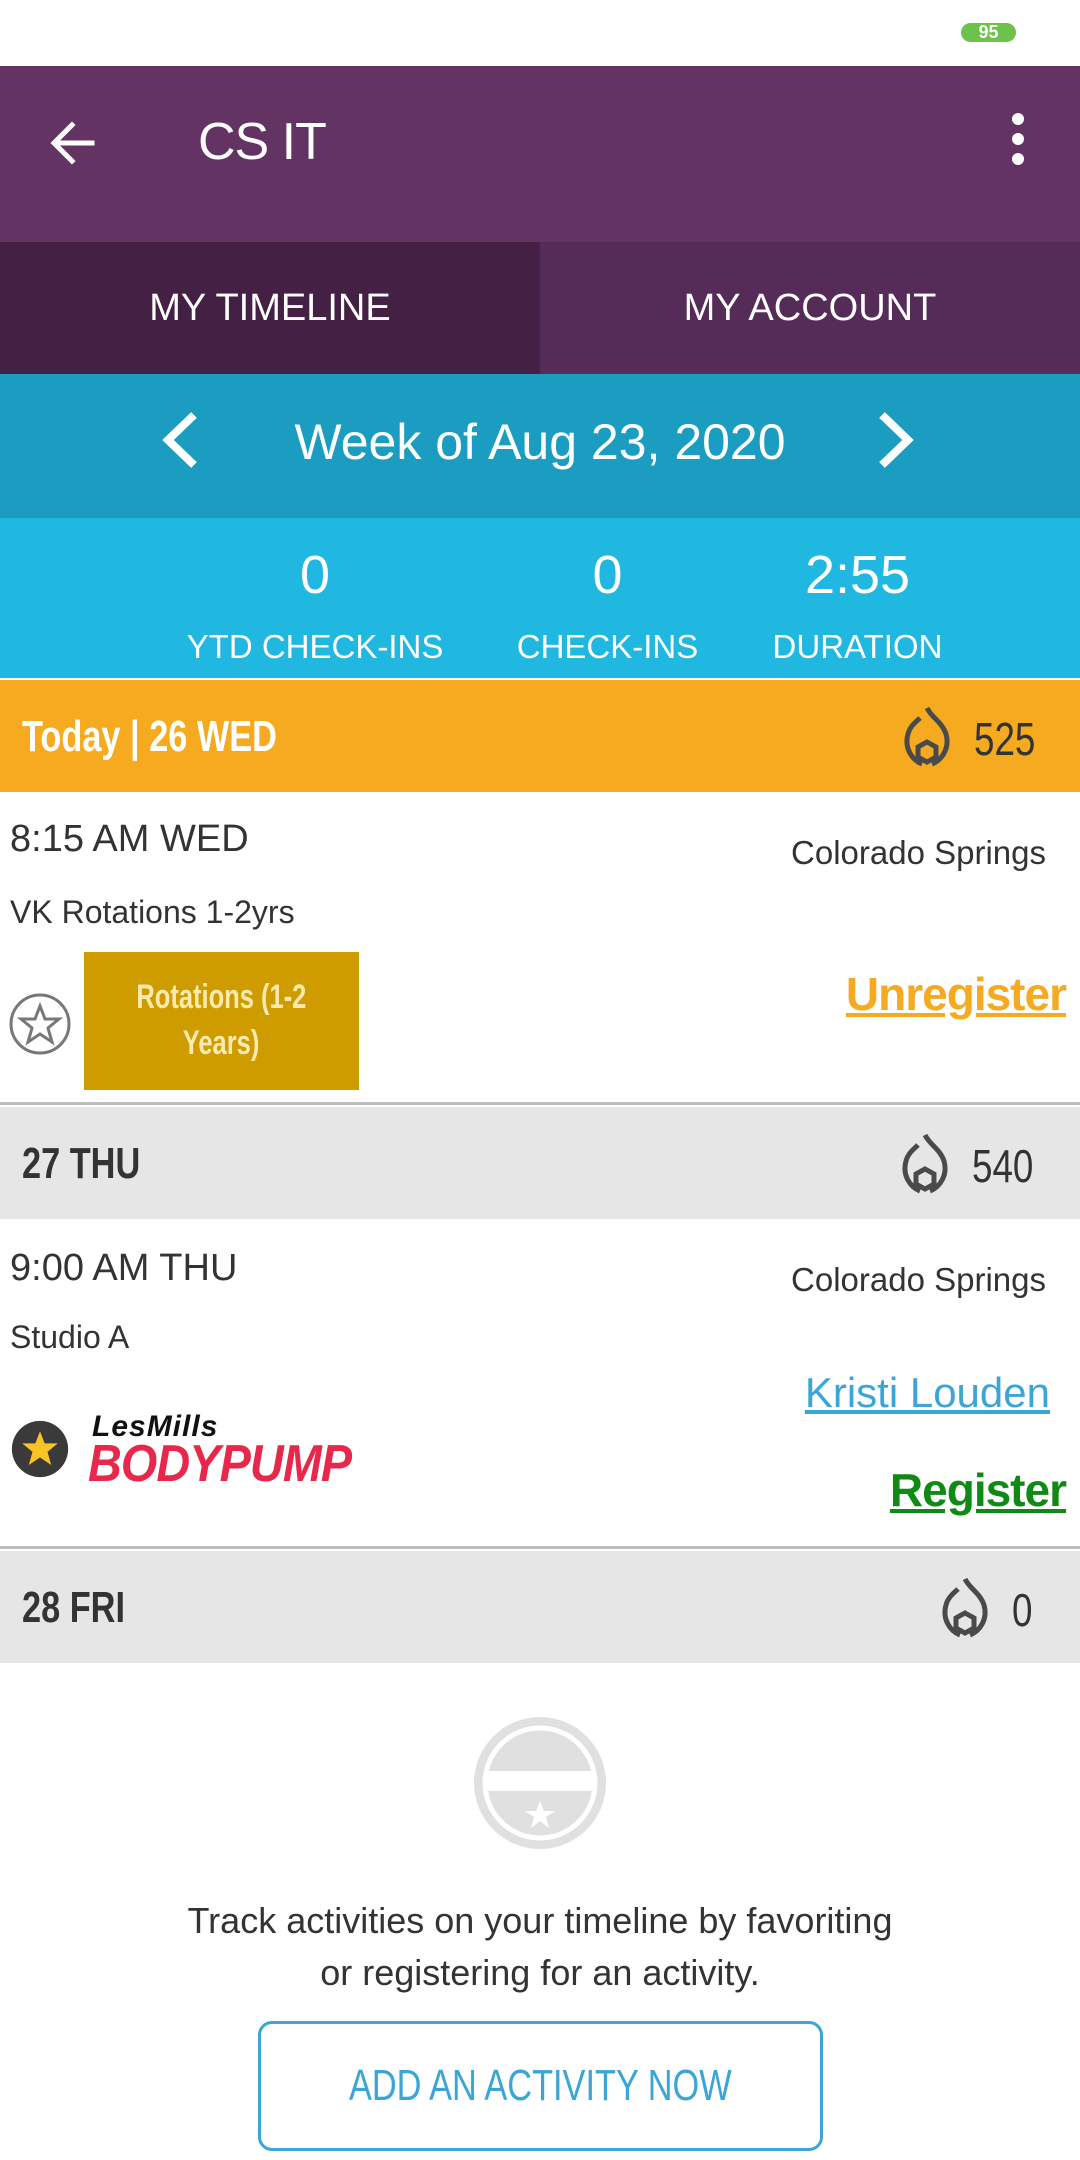  I want to click on activity-room: VK Rotations 1-2yrs, so click(152, 912).